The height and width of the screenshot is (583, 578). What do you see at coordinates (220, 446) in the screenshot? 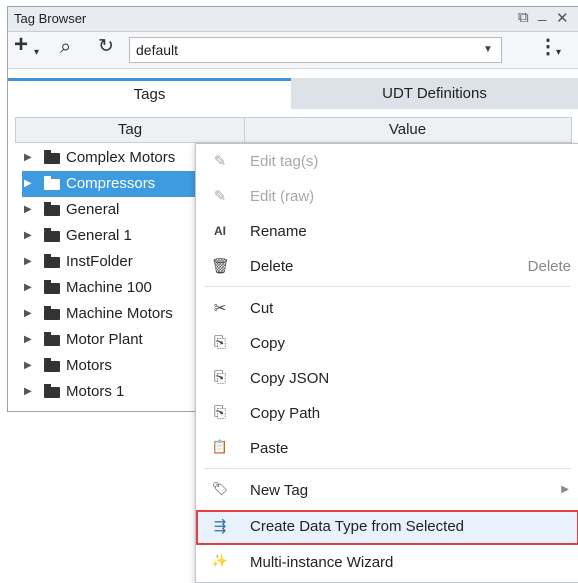
I see `clipboard-icon: 📋` at bounding box center [220, 446].